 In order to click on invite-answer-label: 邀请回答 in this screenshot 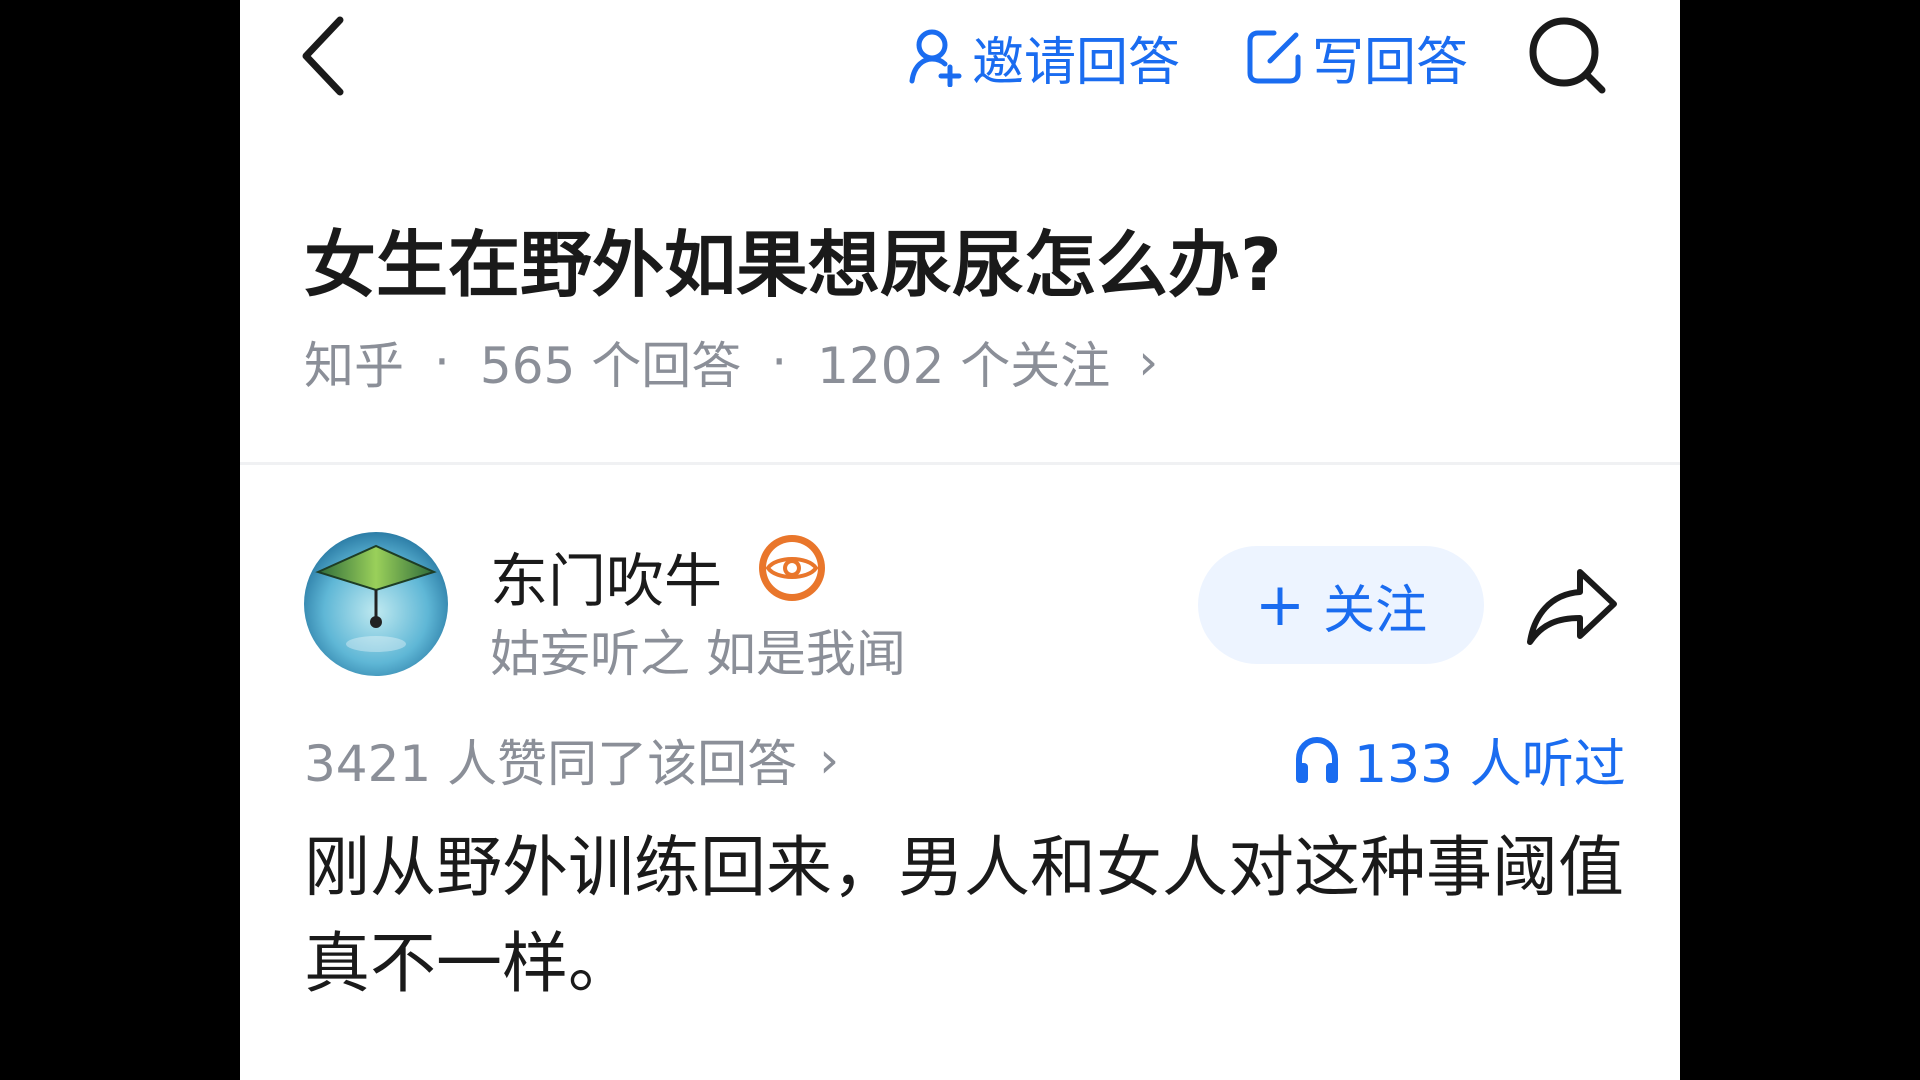, I will do `click(1076, 62)`.